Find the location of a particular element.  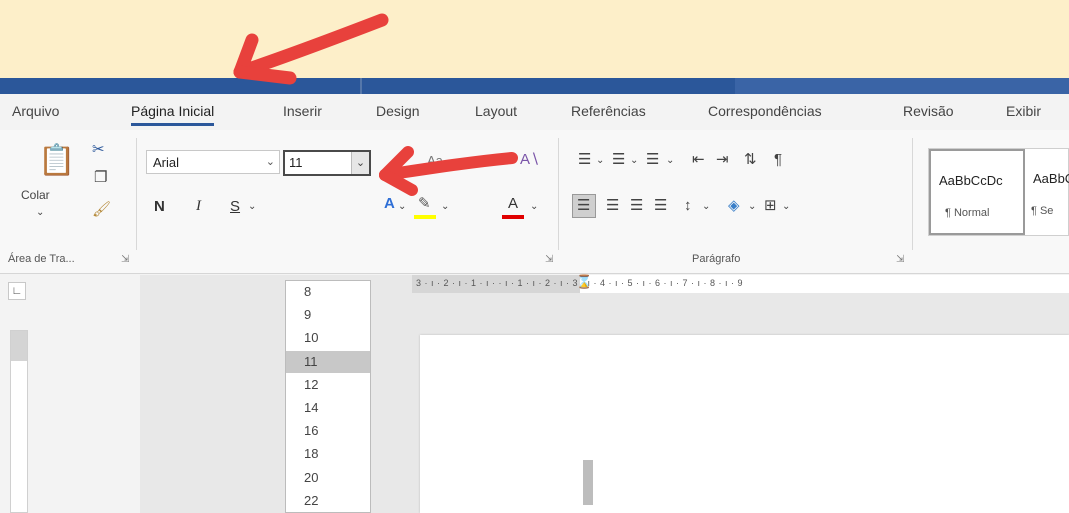

text-effects-dropdown-icon: ⌄ is located at coordinates (402, 207).